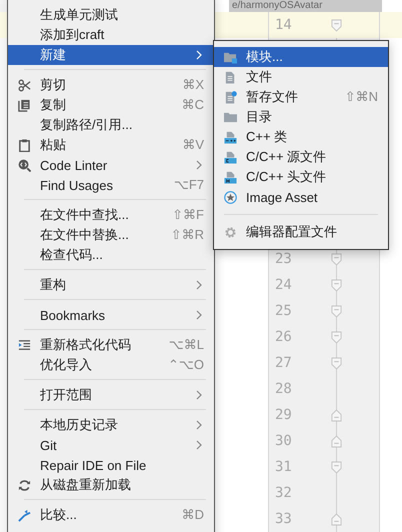 The height and width of the screenshot is (532, 402). I want to click on line-number: 28, so click(284, 389).